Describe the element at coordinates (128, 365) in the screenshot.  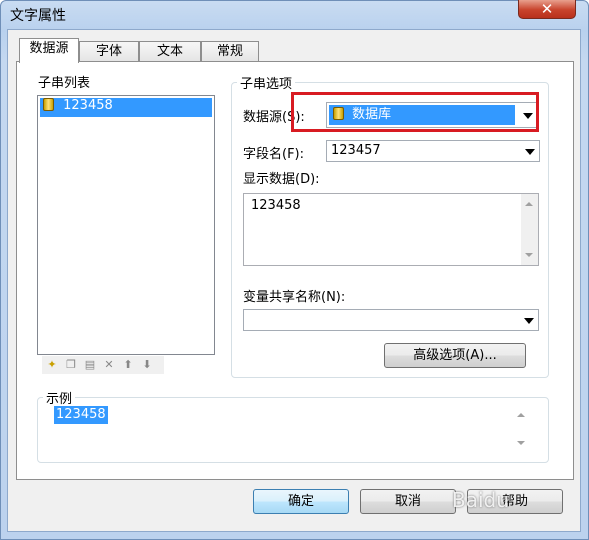
I see `move-up-icon: ⬆` at that location.